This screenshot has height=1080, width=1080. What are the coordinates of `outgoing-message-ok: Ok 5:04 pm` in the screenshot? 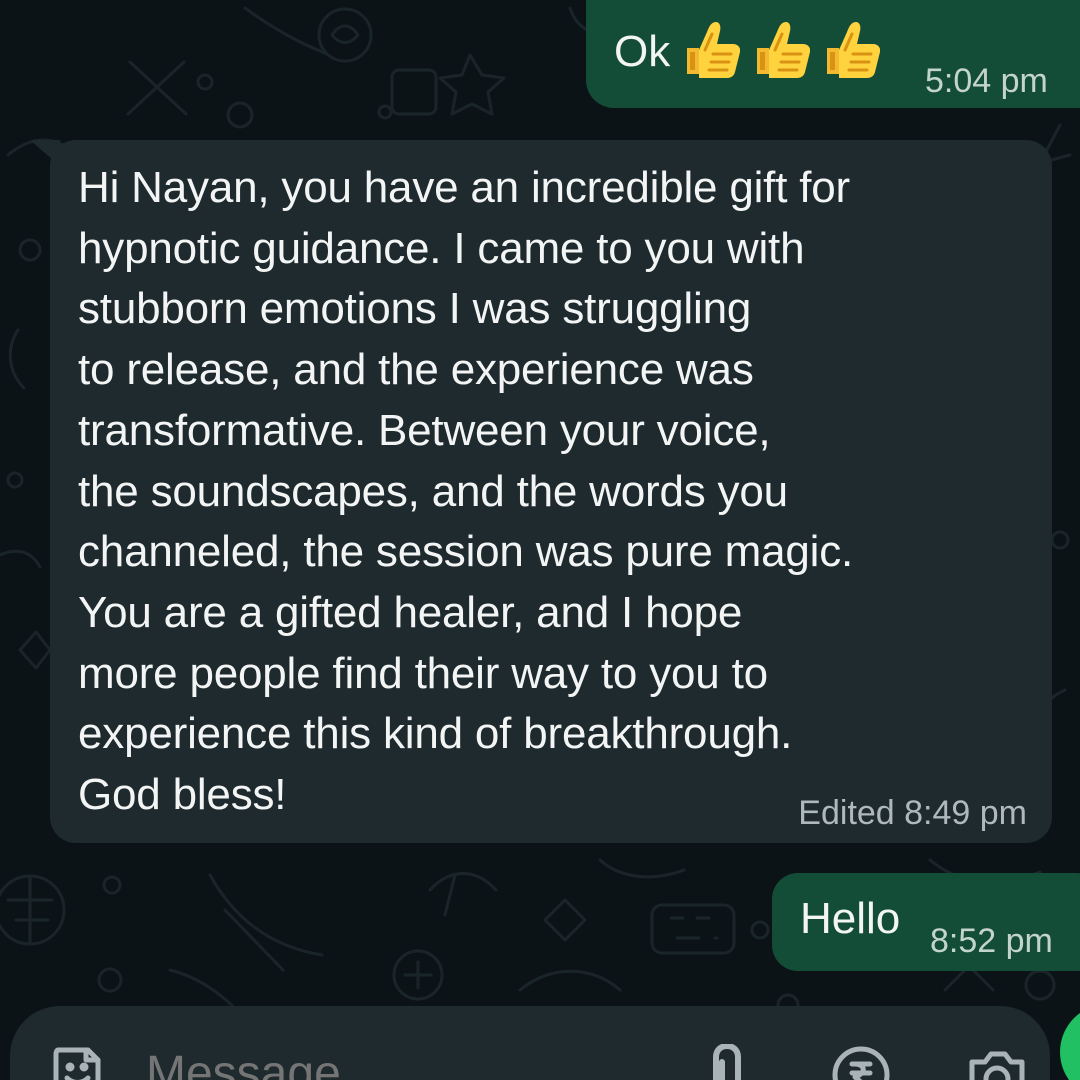 It's located at (833, 54).